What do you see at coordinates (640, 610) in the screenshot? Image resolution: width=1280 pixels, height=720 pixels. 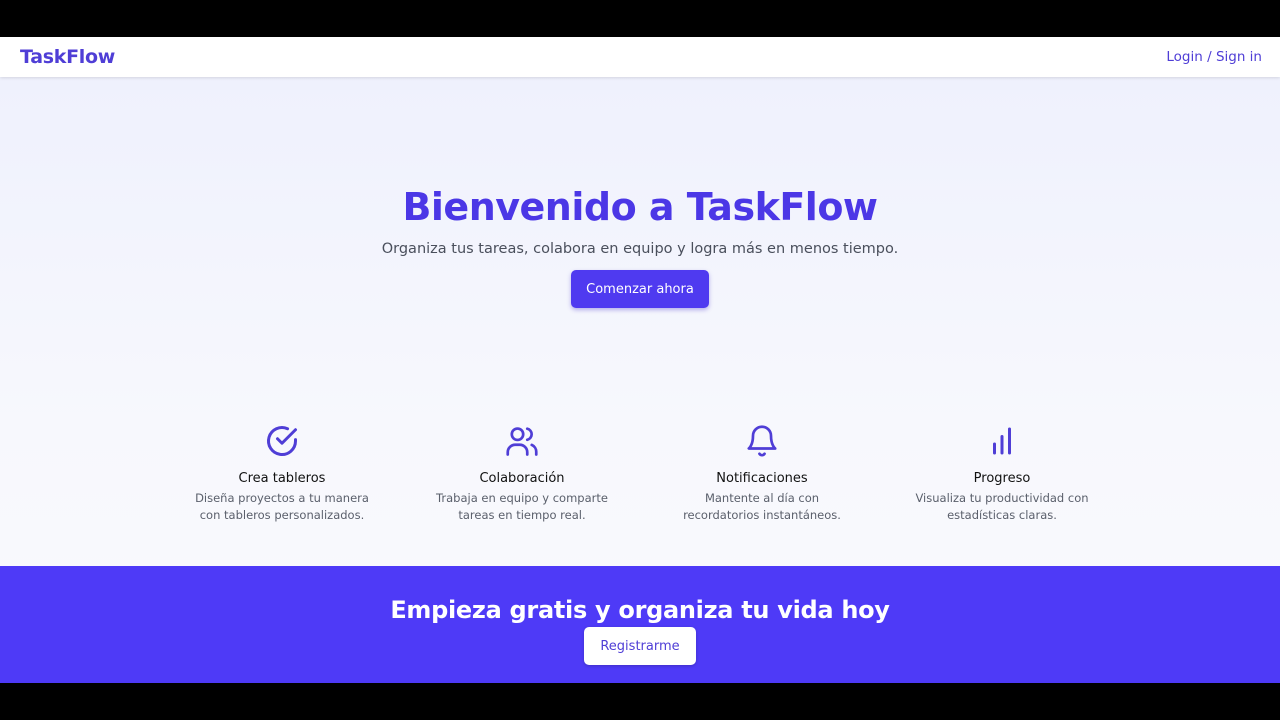 I see `banner-title: Empieza gratis y organiza tu vida hoy` at bounding box center [640, 610].